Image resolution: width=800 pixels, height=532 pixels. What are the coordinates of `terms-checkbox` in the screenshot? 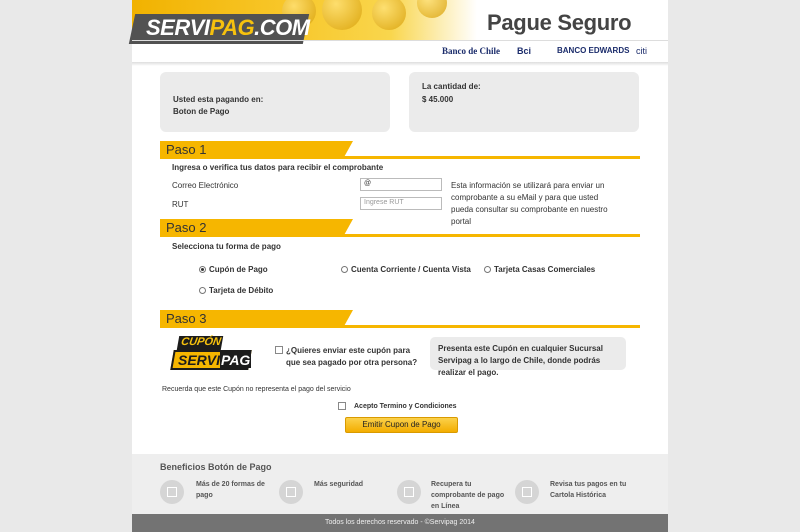 It's located at (342, 406).